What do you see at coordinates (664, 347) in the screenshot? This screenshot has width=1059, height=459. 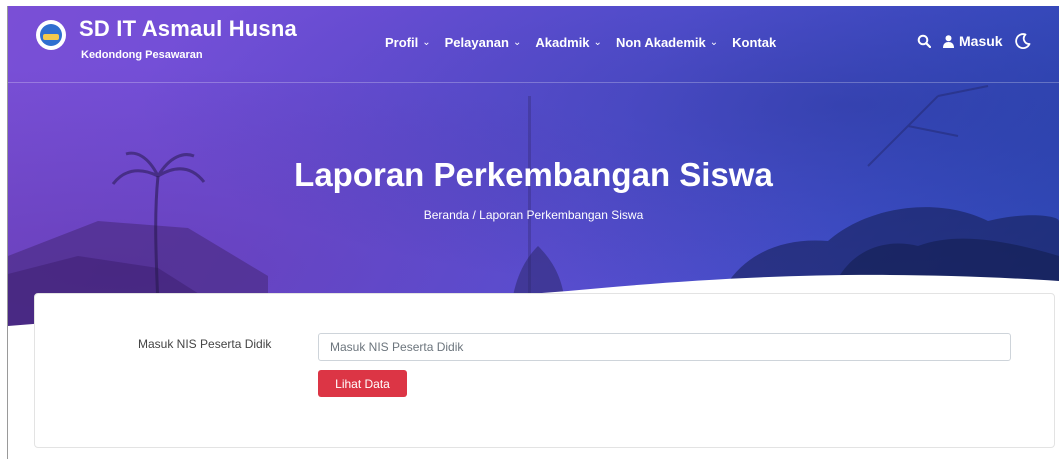 I see `nis-input` at bounding box center [664, 347].